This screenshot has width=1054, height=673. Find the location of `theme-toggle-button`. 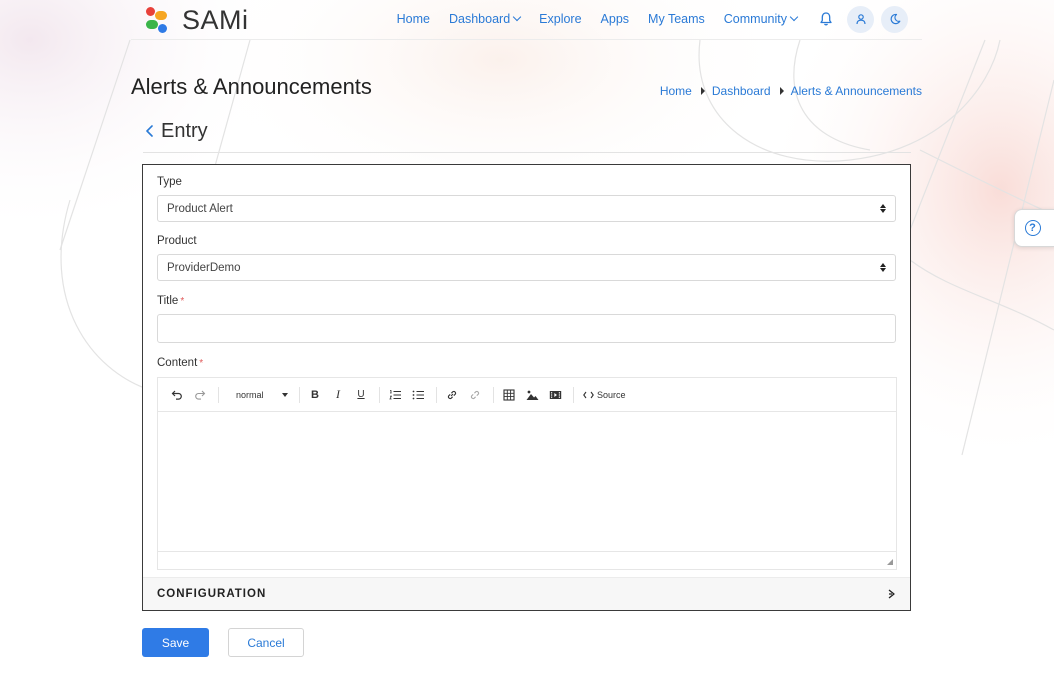

theme-toggle-button is located at coordinates (894, 19).